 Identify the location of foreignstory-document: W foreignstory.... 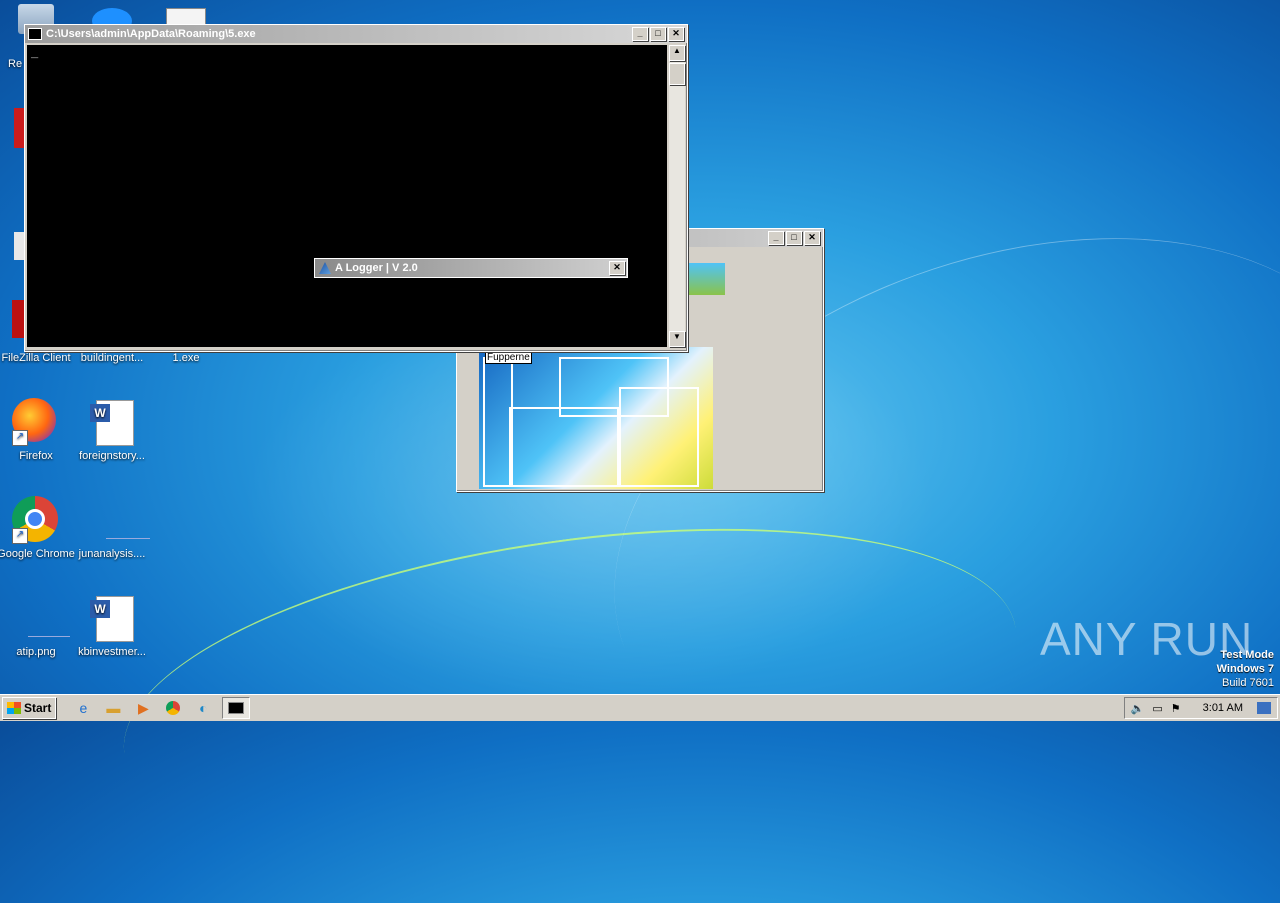
(112, 430).